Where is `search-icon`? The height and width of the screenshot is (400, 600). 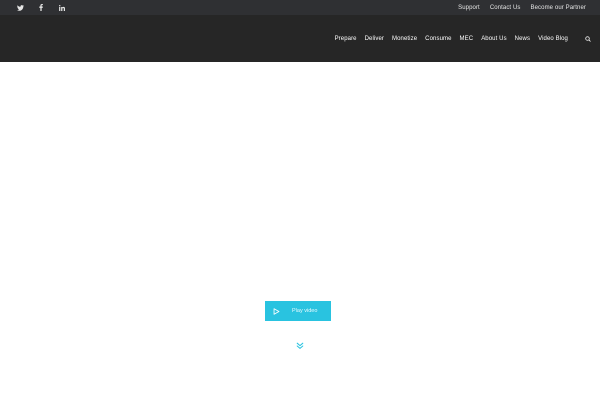 search-icon is located at coordinates (588, 39).